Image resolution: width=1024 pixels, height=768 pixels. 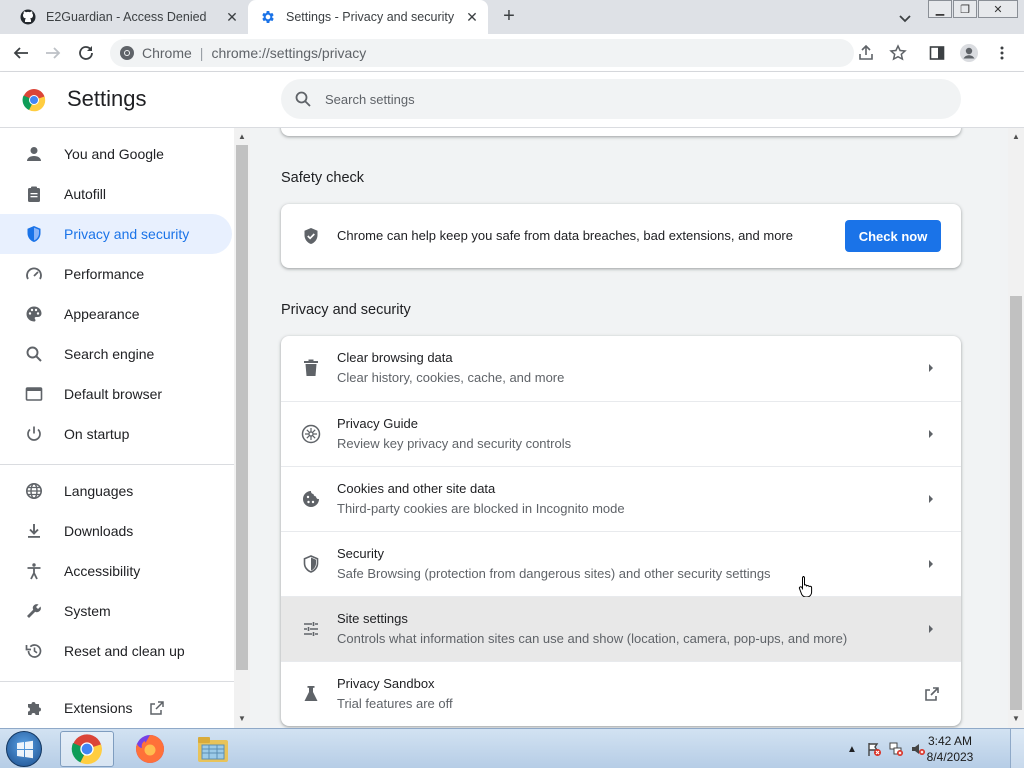 I want to click on row-title: Security, so click(x=360, y=553).